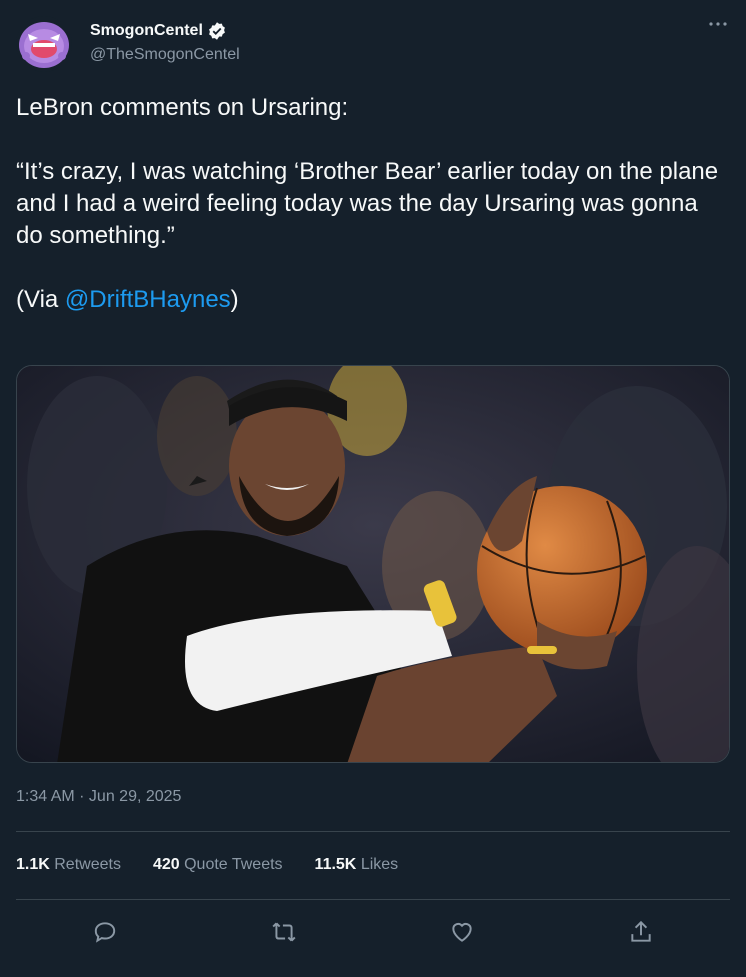 This screenshot has height=977, width=746. I want to click on share-icon, so click(641, 932).